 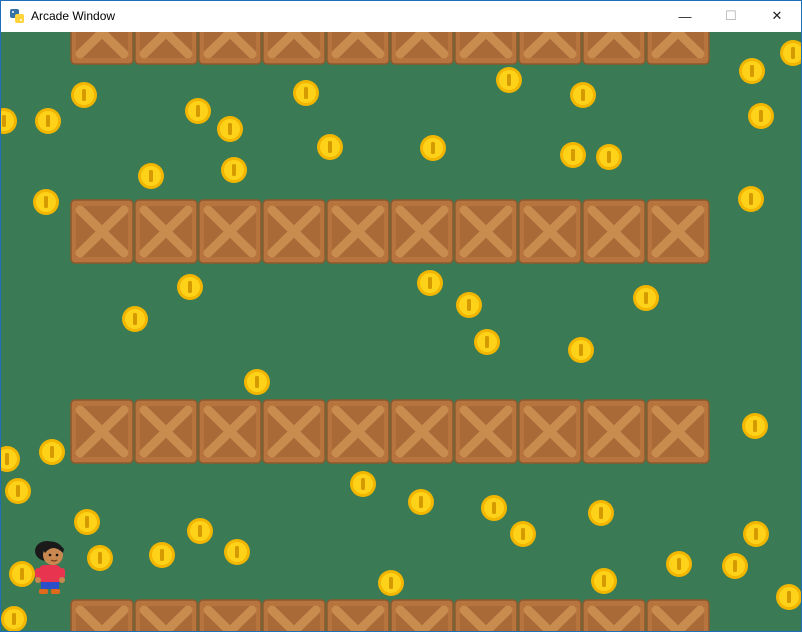 I want to click on close-button: ✕, so click(x=777, y=16).